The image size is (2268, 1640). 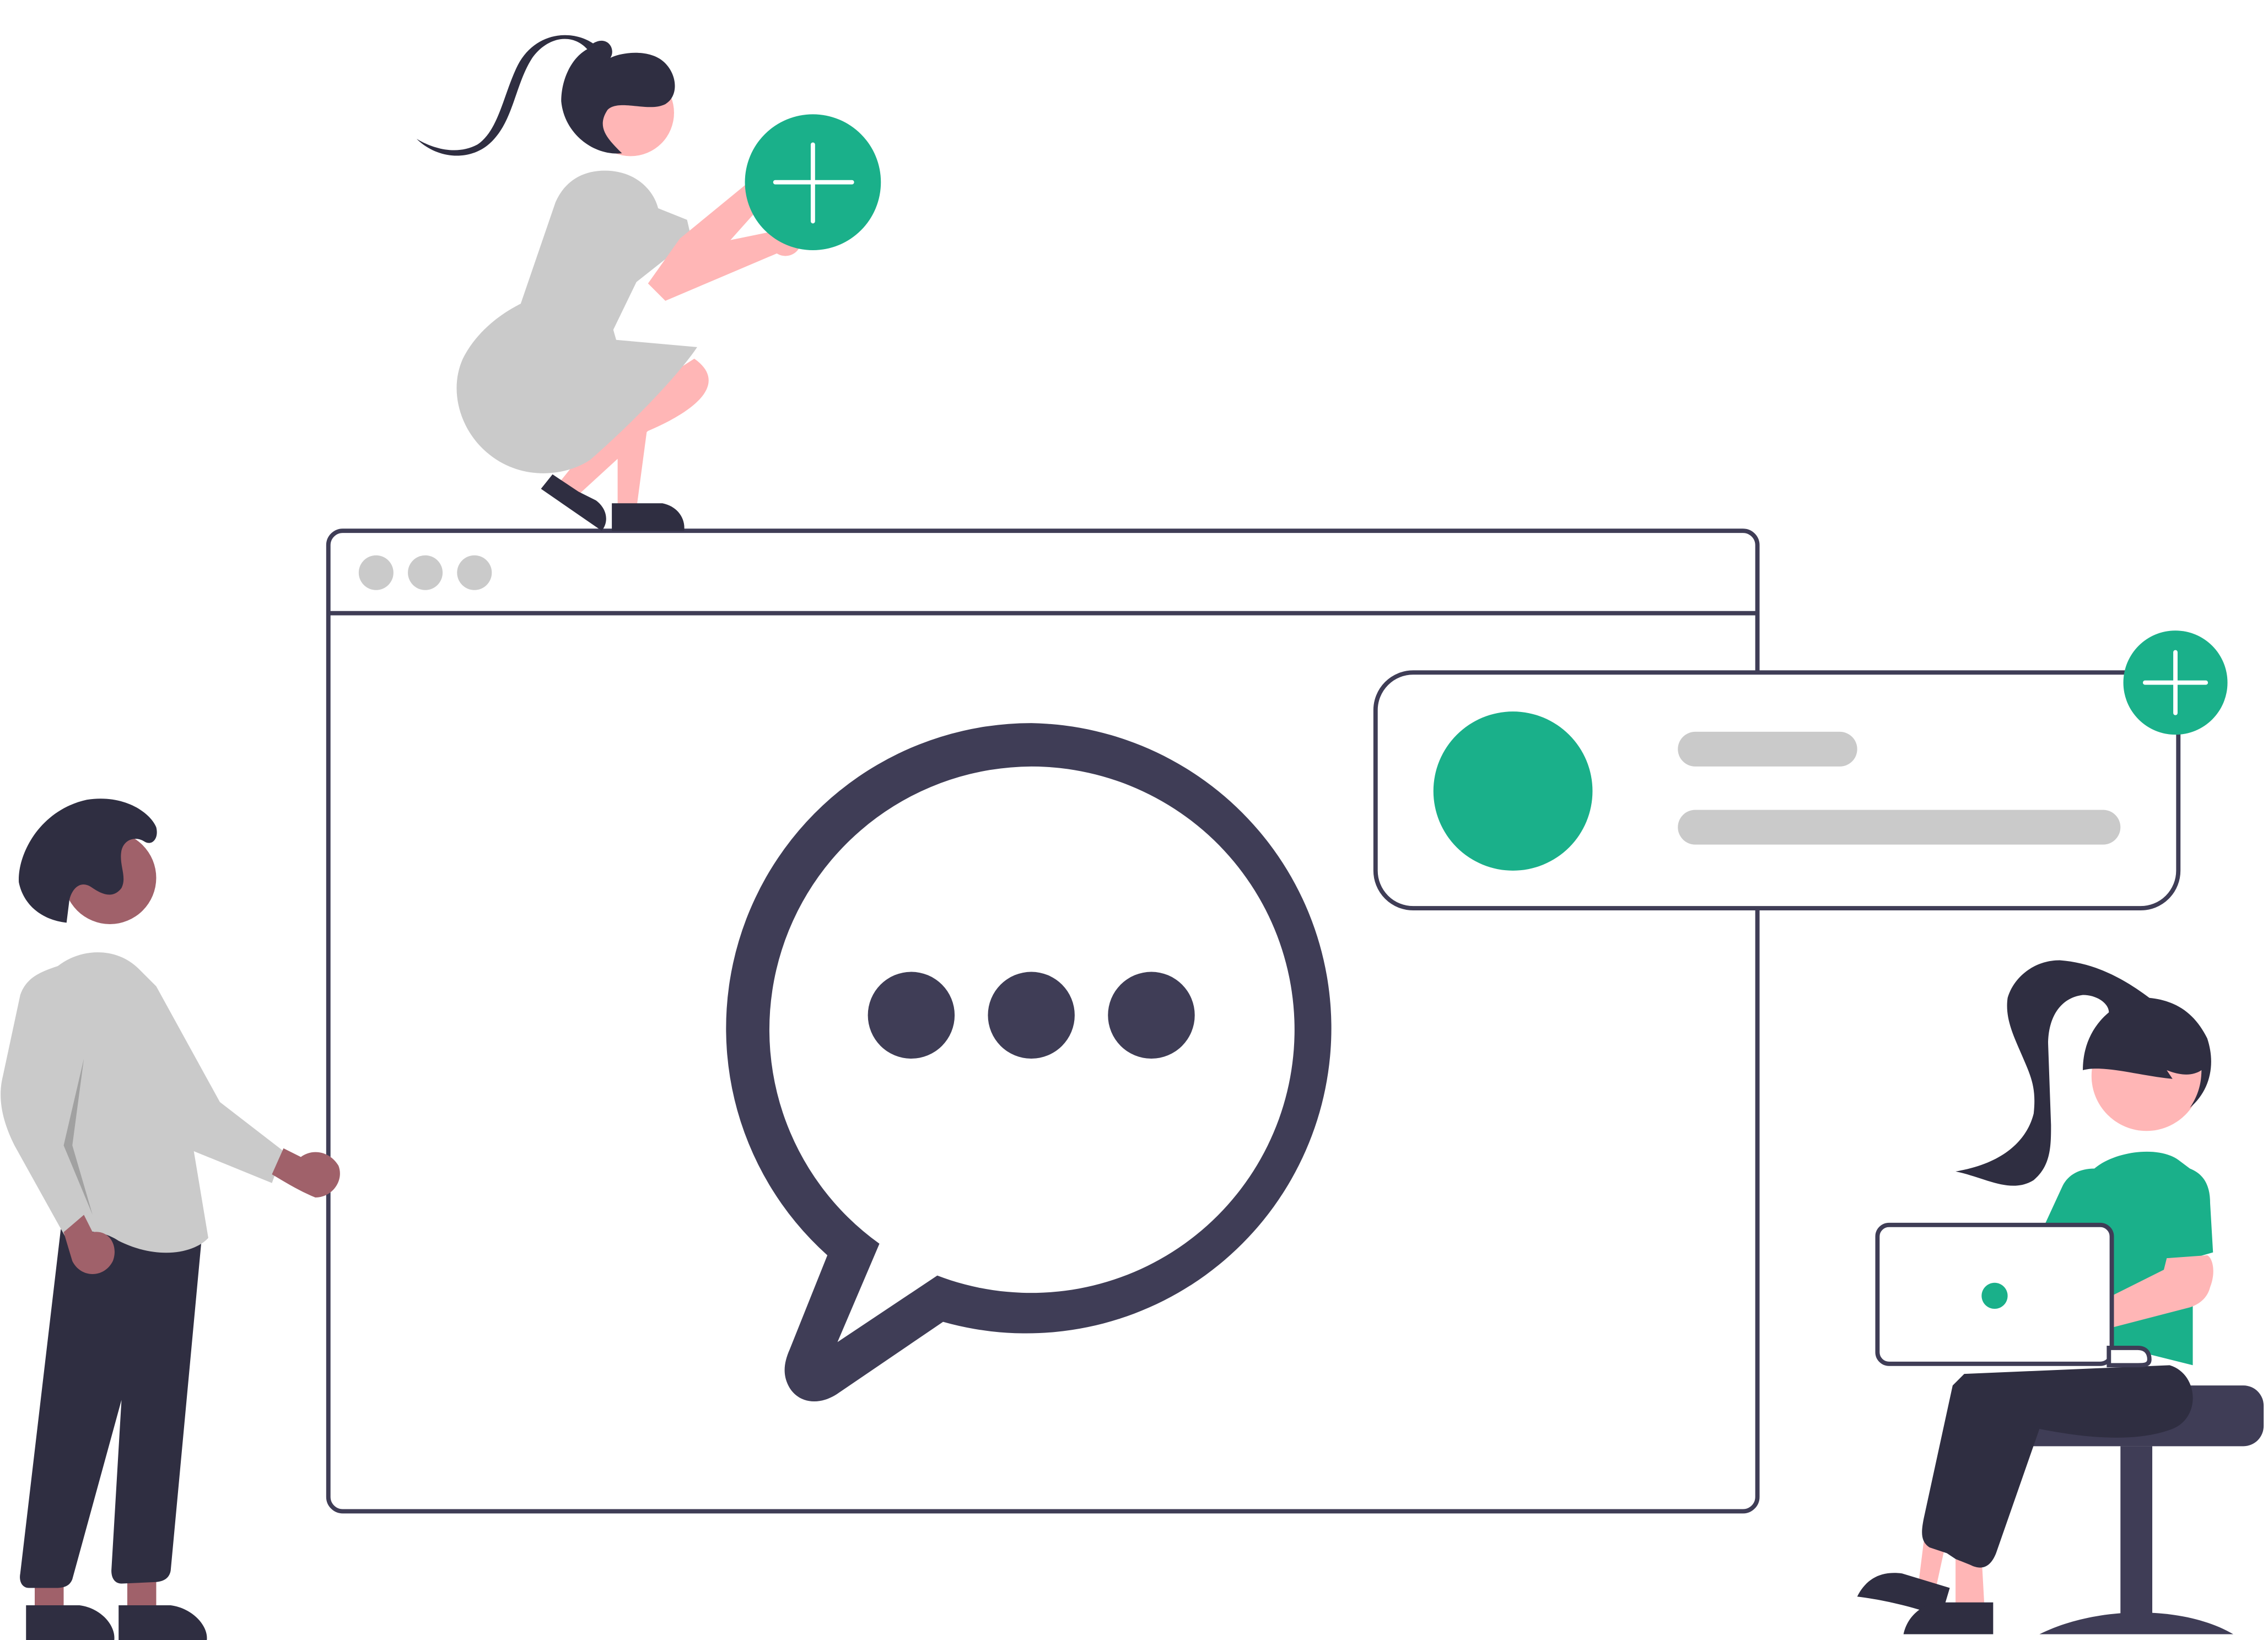 I want to click on man-pants, so click(x=111, y=1408).